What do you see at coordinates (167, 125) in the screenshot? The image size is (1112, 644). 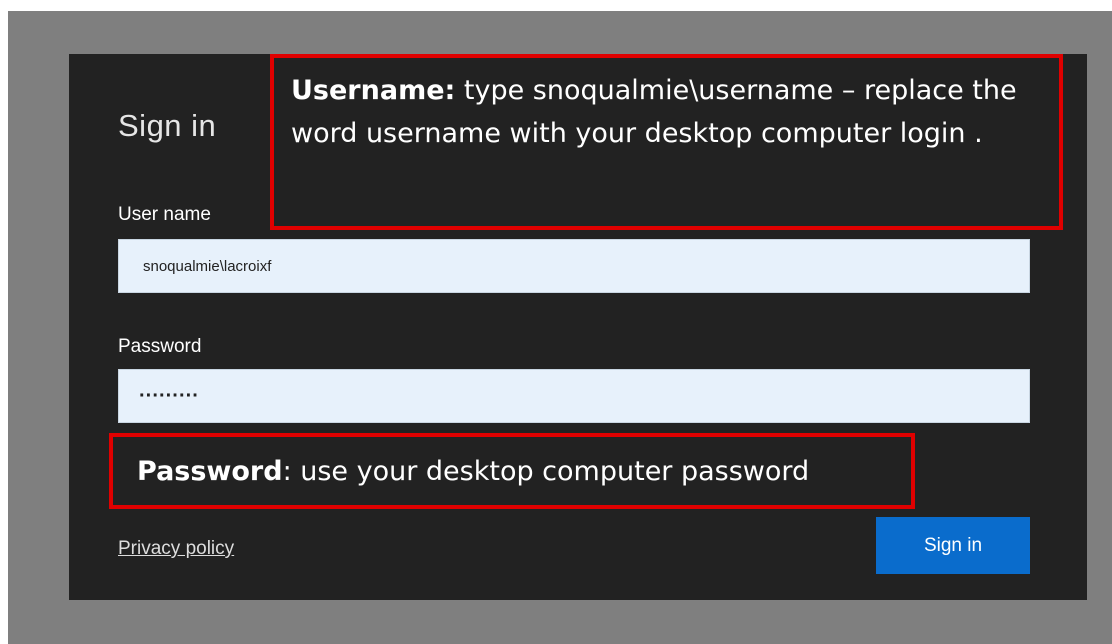 I see `page-title: Sign in` at bounding box center [167, 125].